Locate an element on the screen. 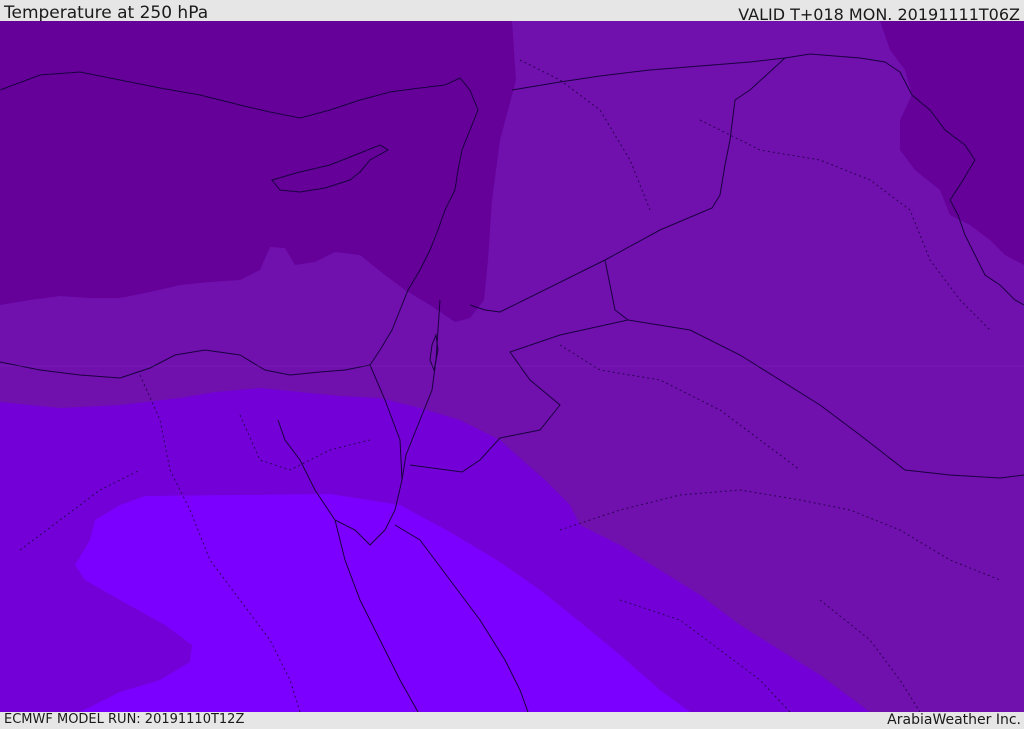 The image size is (1024, 729). map-title: Temperature at 250 hPa is located at coordinates (106, 13).